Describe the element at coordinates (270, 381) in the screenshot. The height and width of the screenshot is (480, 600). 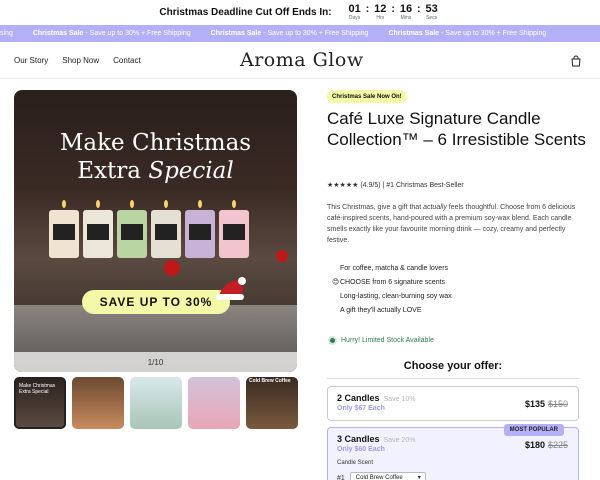
I see `thumbnail-caption: Cold Brew Coffee` at that location.